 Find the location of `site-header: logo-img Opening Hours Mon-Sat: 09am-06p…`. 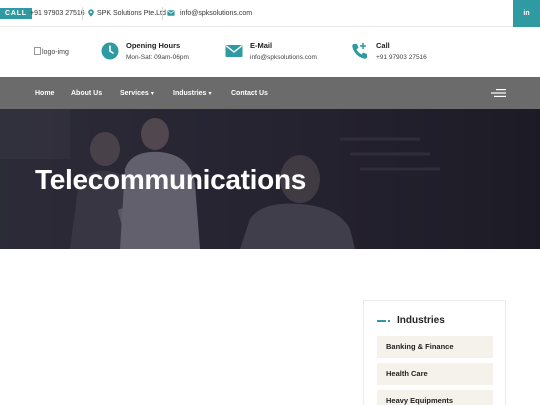

site-header: logo-img Opening Hours Mon-Sat: 09am-06p… is located at coordinates (270, 52).